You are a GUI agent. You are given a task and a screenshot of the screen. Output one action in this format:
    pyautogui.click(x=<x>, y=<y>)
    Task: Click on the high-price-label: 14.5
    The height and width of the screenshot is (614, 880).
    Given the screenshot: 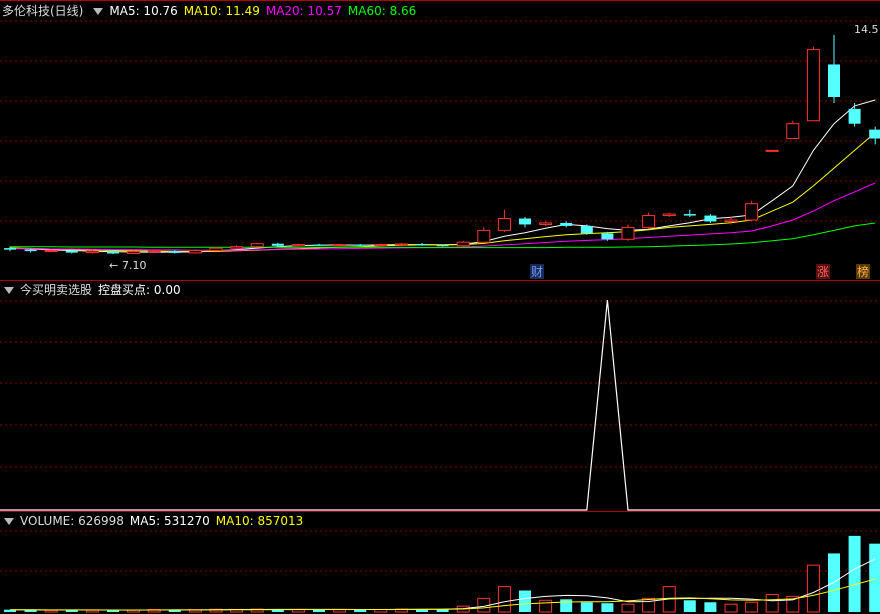 What is the action you would take?
    pyautogui.click(x=866, y=29)
    